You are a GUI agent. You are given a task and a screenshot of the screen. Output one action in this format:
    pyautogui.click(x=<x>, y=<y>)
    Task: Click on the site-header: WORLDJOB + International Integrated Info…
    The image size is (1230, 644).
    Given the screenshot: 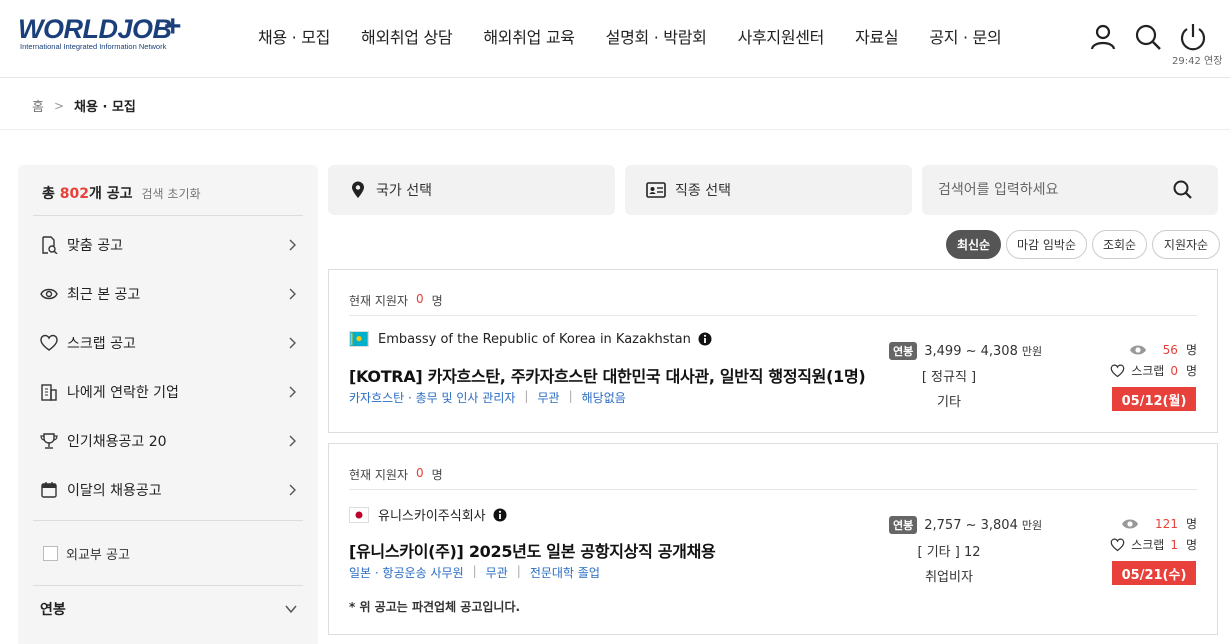 What is the action you would take?
    pyautogui.click(x=615, y=39)
    